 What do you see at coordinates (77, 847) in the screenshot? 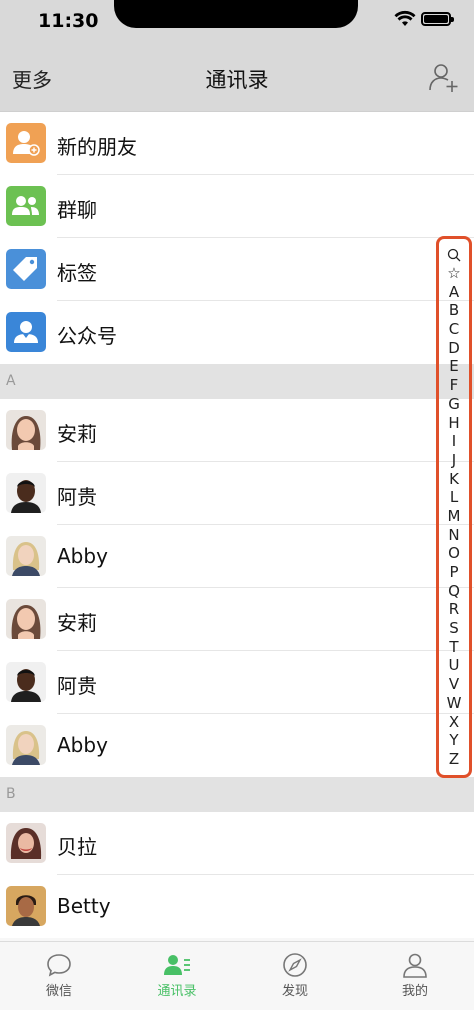
I see `contact-name: 贝拉` at bounding box center [77, 847].